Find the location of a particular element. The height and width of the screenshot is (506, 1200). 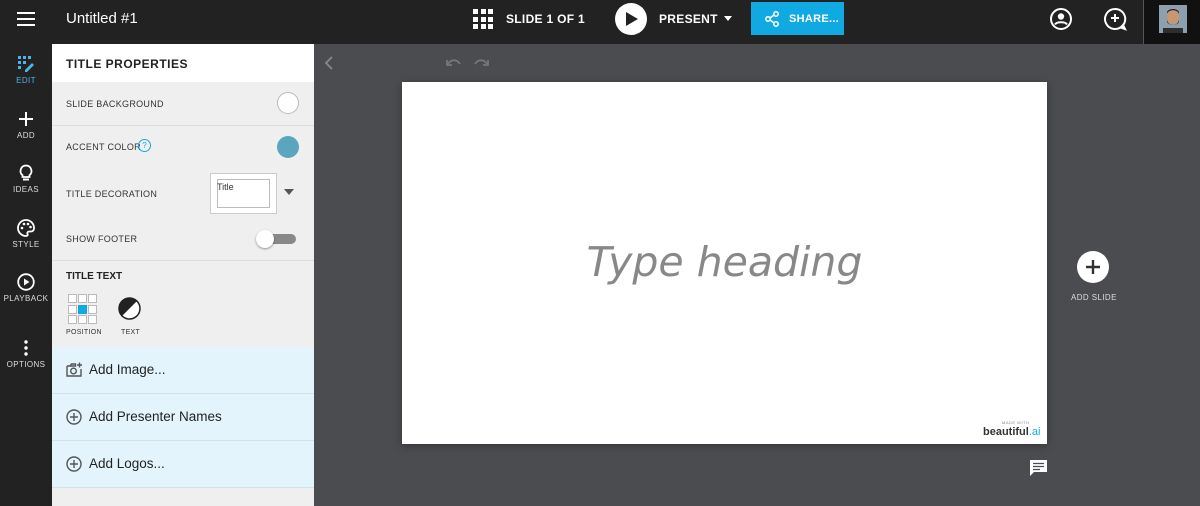

rail-item-ideas: IDEAS is located at coordinates (26, 189).